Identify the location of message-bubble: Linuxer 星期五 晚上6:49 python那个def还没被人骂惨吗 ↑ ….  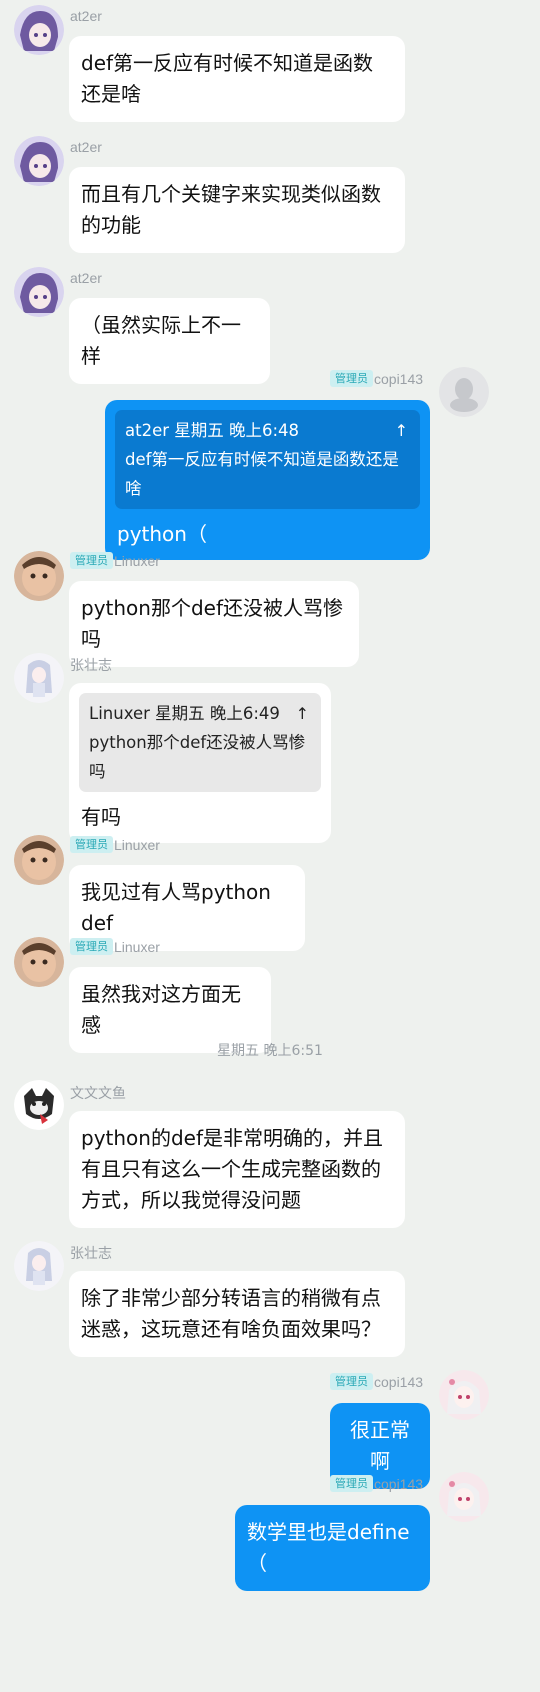
(200, 763).